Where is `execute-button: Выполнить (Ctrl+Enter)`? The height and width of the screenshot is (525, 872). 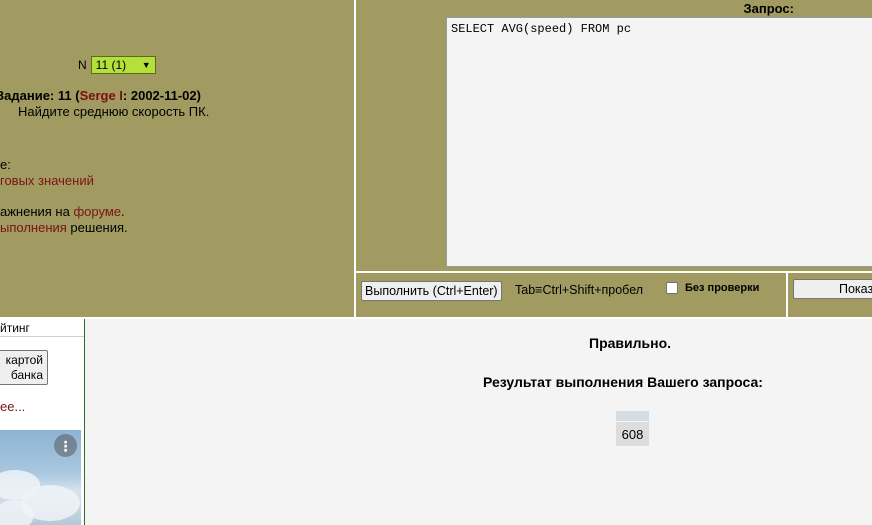
execute-button: Выполнить (Ctrl+Enter) is located at coordinates (431, 291).